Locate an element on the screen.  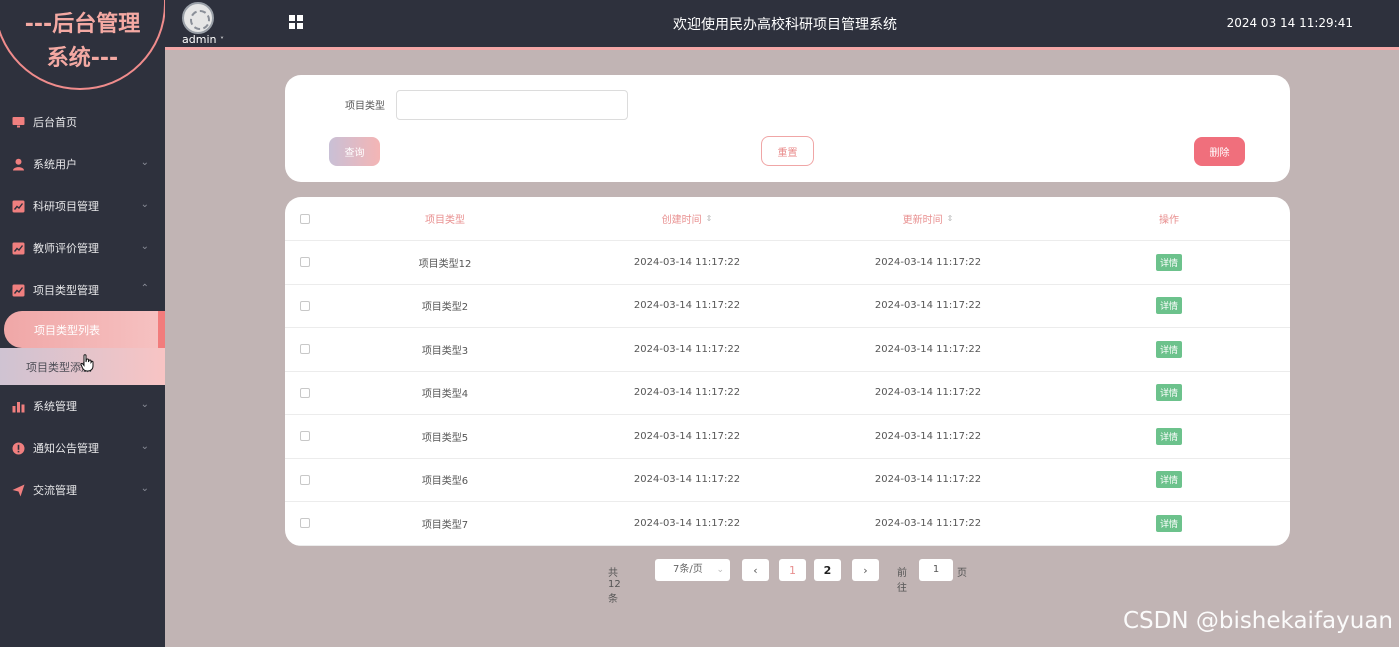
sidebar-item-label: 教师评价管理 is located at coordinates (66, 248).